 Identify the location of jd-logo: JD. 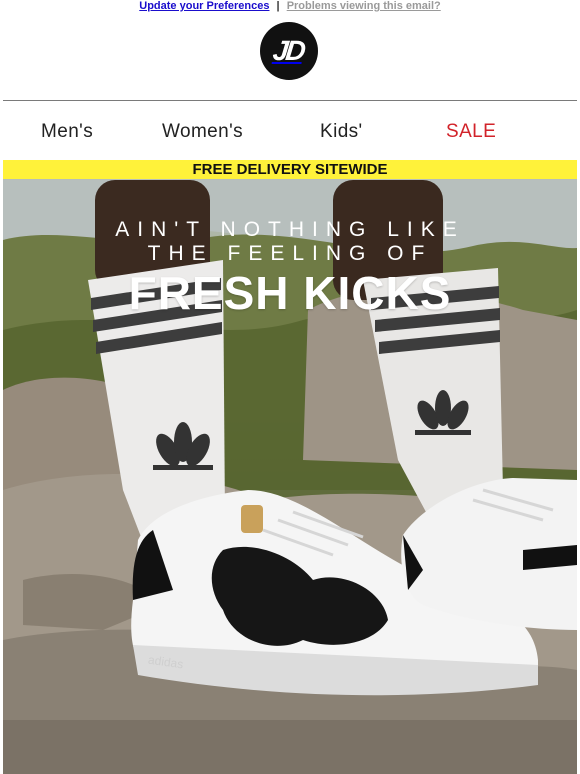
(289, 51).